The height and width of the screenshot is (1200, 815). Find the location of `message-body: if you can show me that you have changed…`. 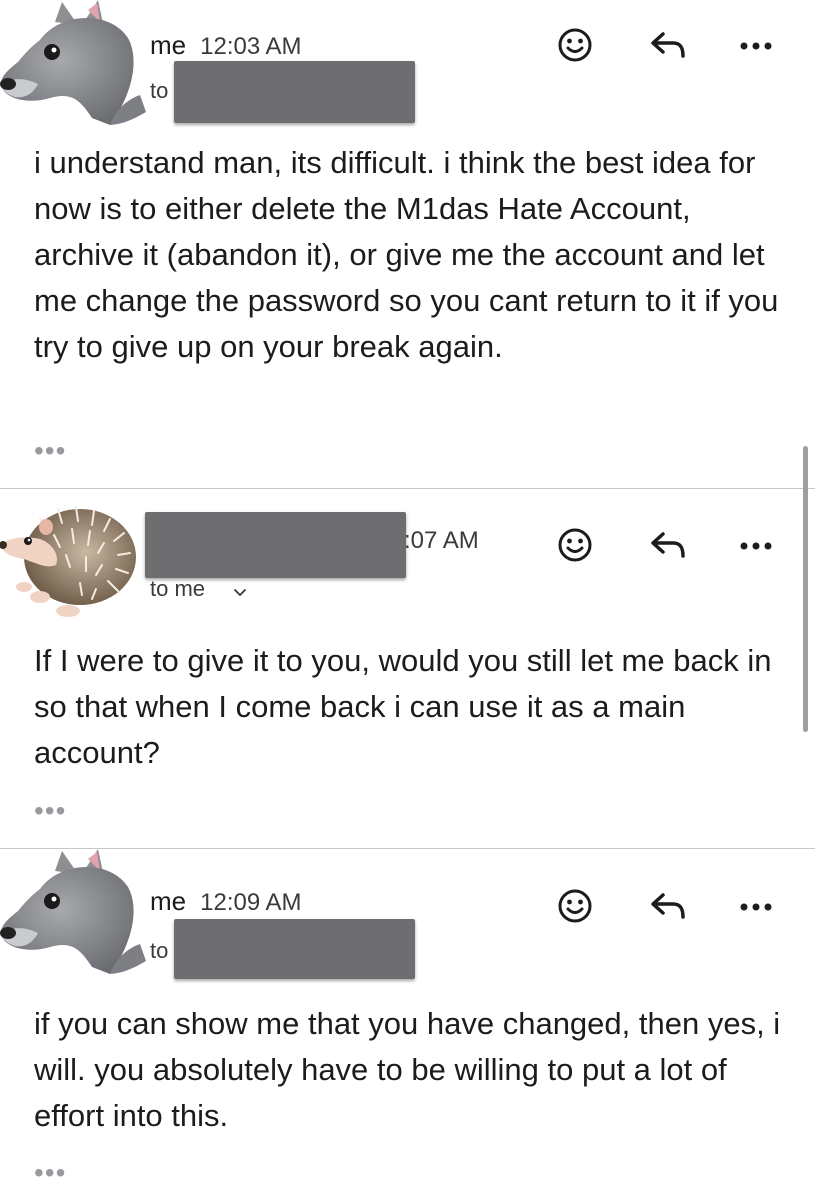

message-body: if you can show me that you have changed… is located at coordinates (407, 1069).